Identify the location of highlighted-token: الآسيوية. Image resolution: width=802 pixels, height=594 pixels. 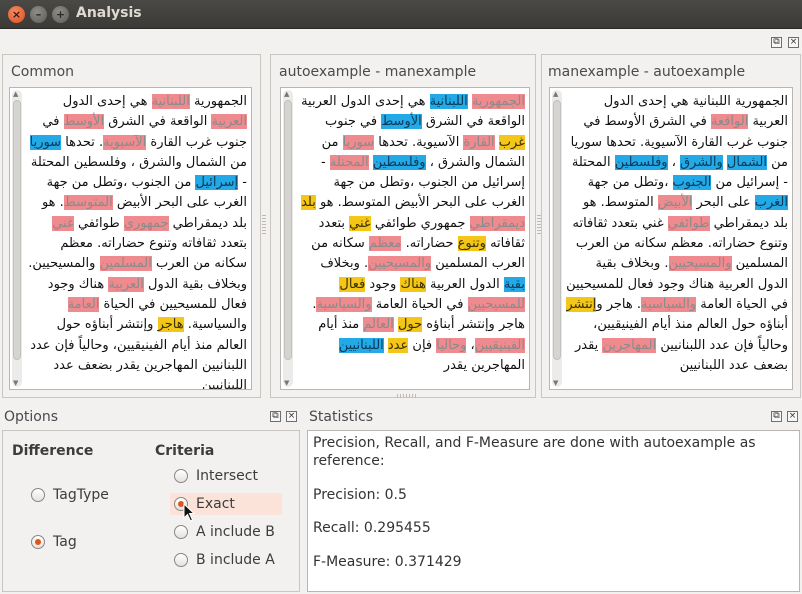
(125, 142).